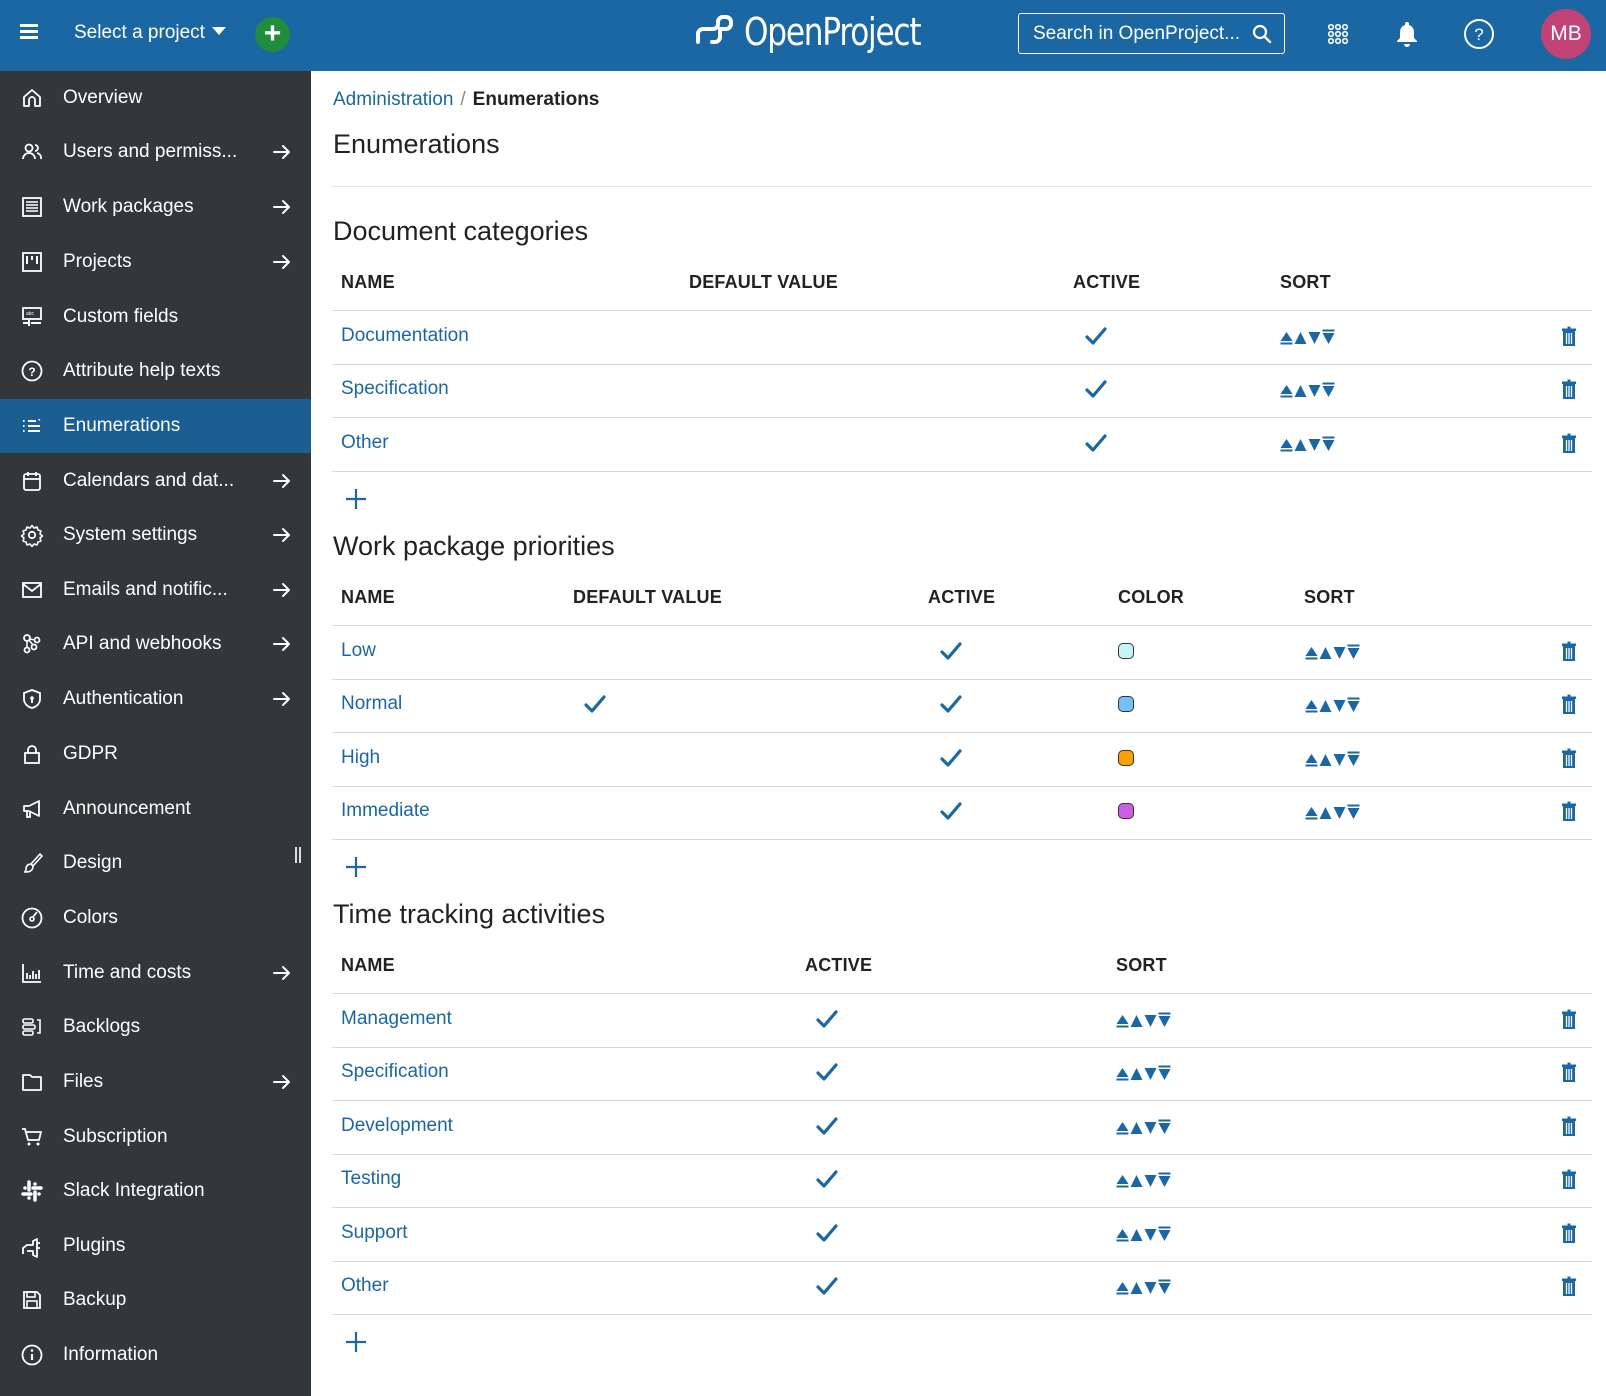 Image resolution: width=1606 pixels, height=1396 pixels. What do you see at coordinates (1566, 34) in the screenshot?
I see `user-avatar: MB` at bounding box center [1566, 34].